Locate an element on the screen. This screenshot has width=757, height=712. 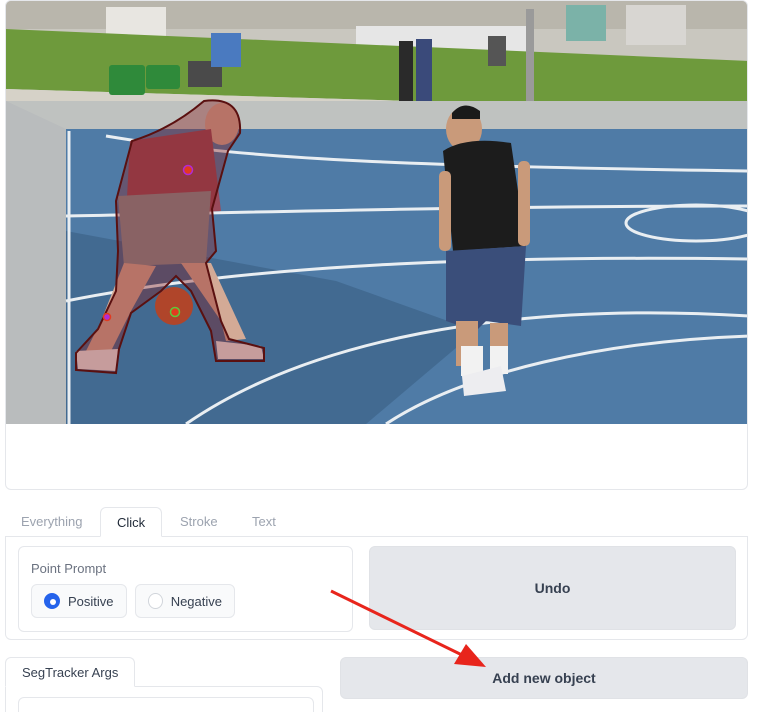
radio-checked-icon is located at coordinates (52, 601).